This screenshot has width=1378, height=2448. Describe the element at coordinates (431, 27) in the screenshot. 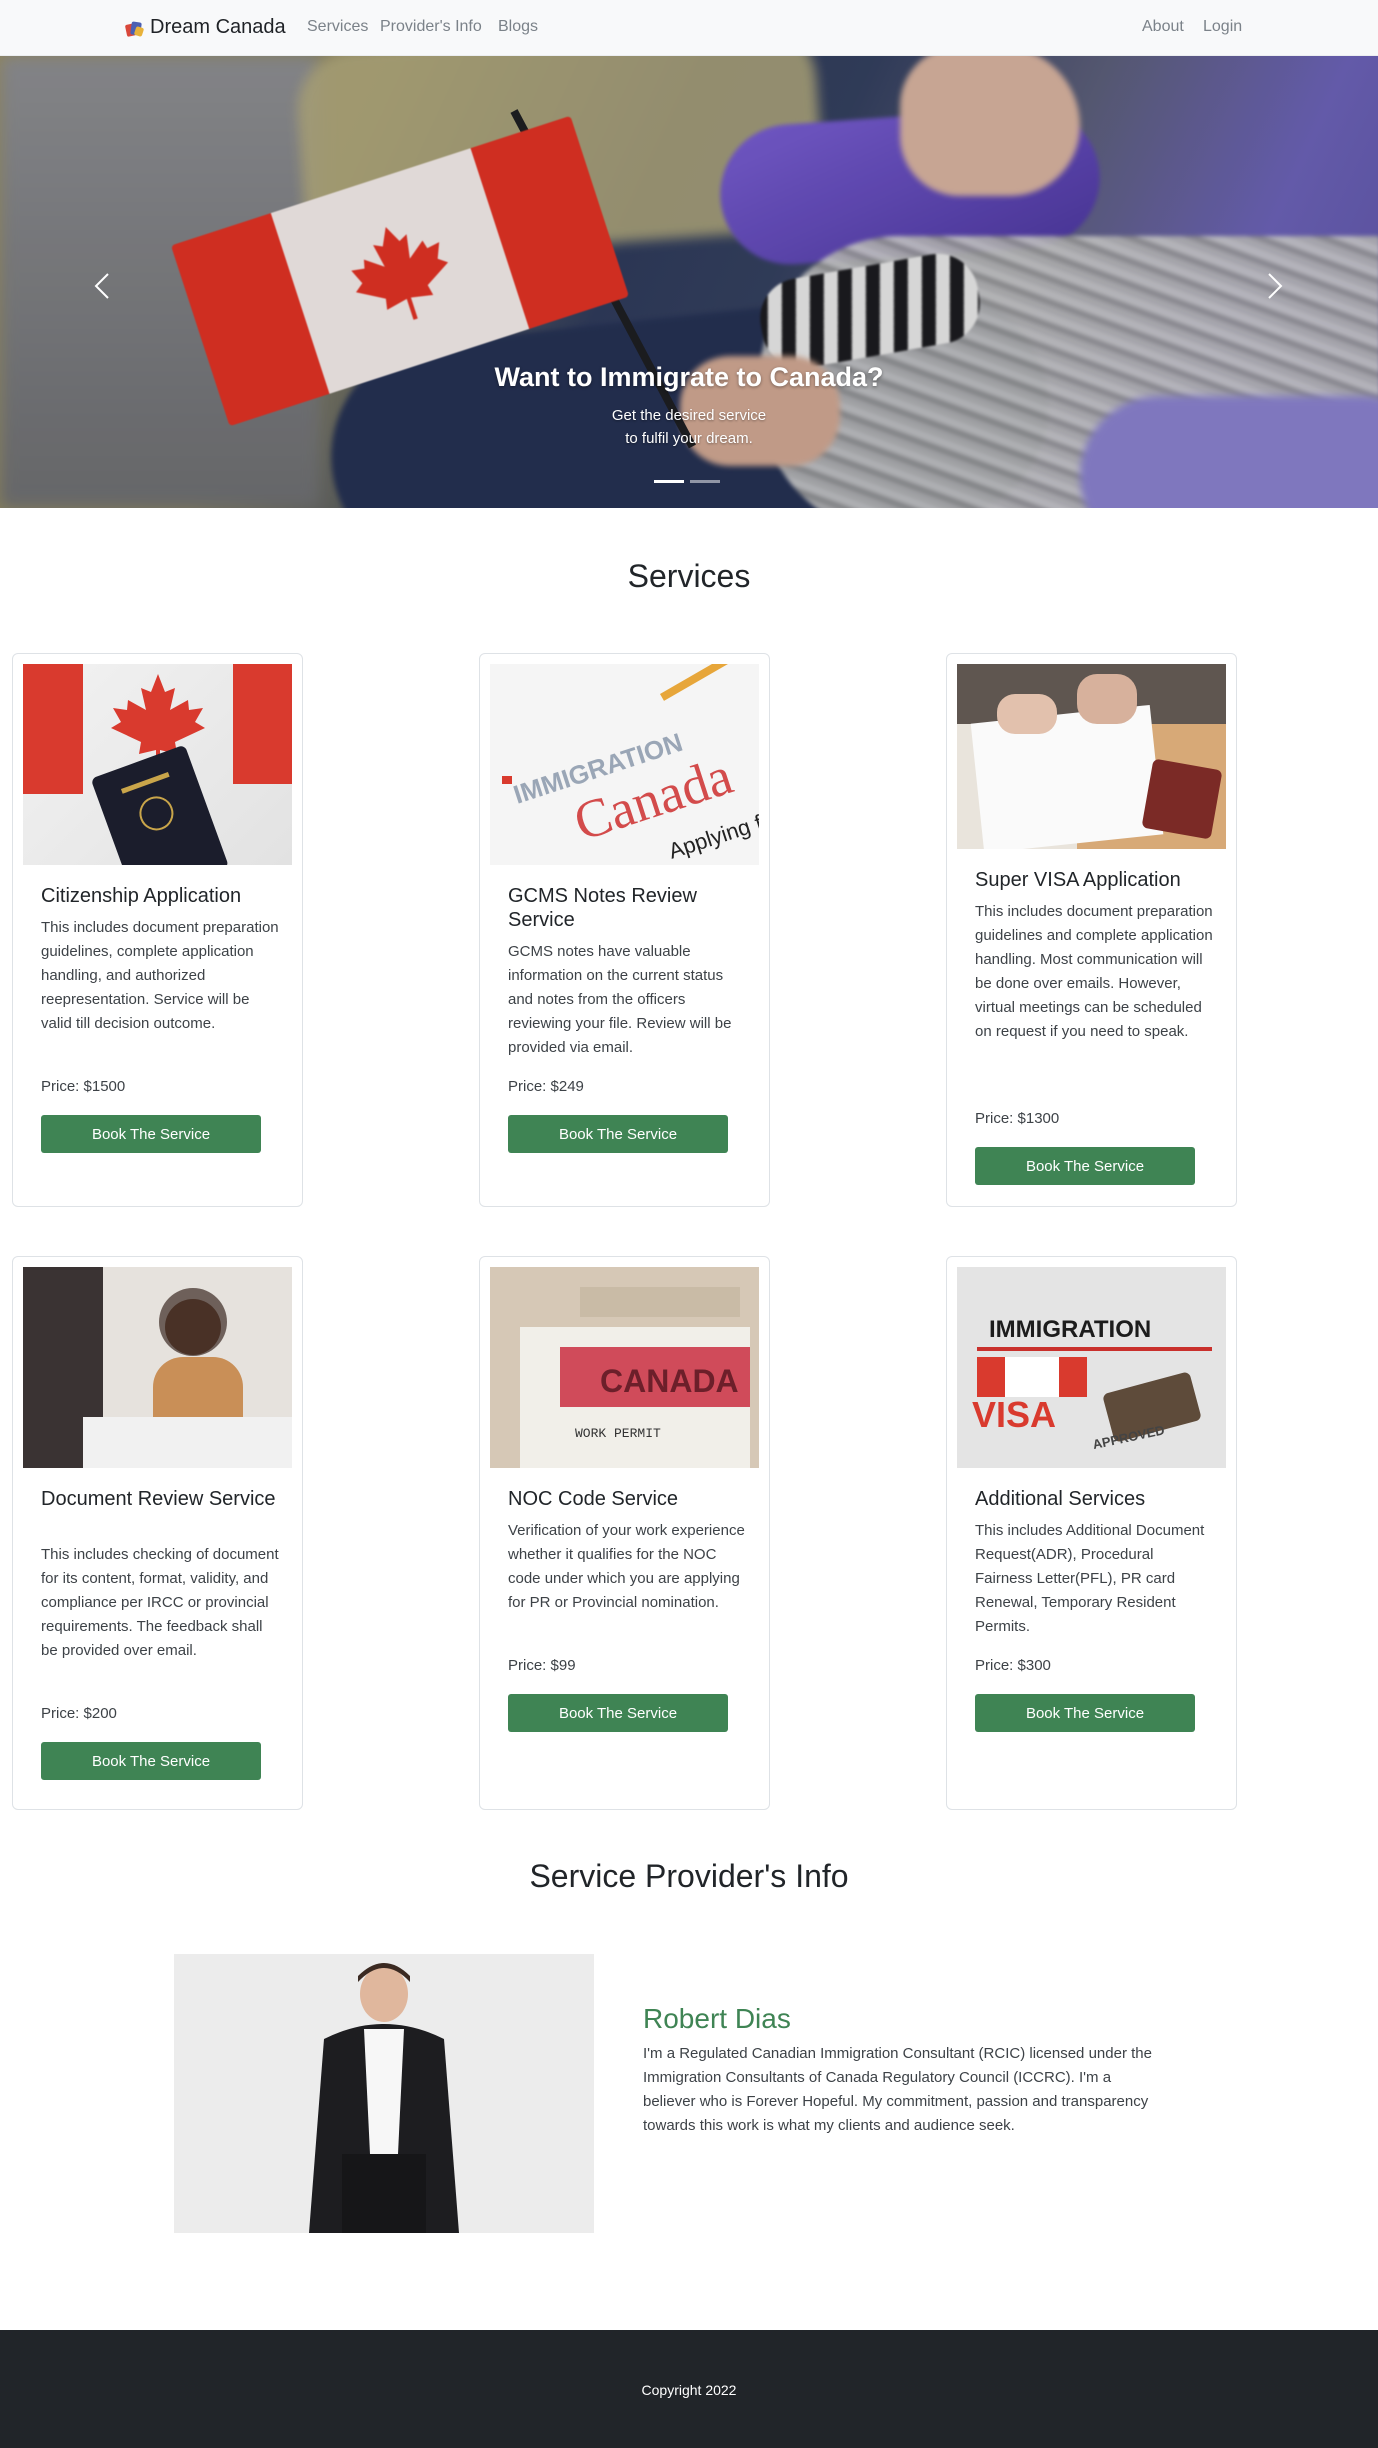

I see `nav-link-providers-info: Provider's Info` at that location.